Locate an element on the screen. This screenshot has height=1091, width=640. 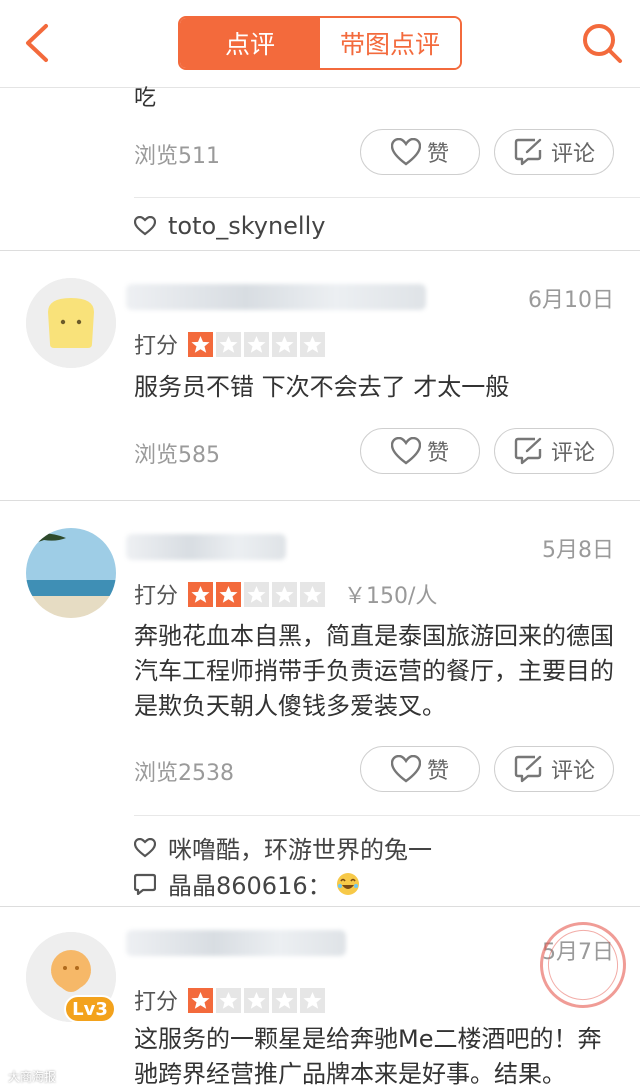
quality-review-stamp is located at coordinates (583, 965).